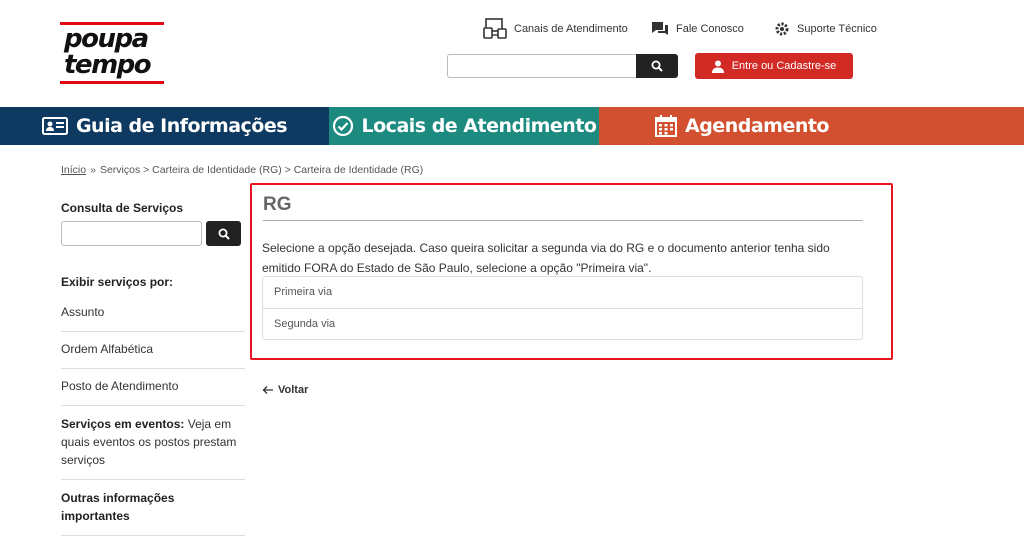 Image resolution: width=1024 pixels, height=557 pixels. I want to click on back-link: Voltar, so click(285, 390).